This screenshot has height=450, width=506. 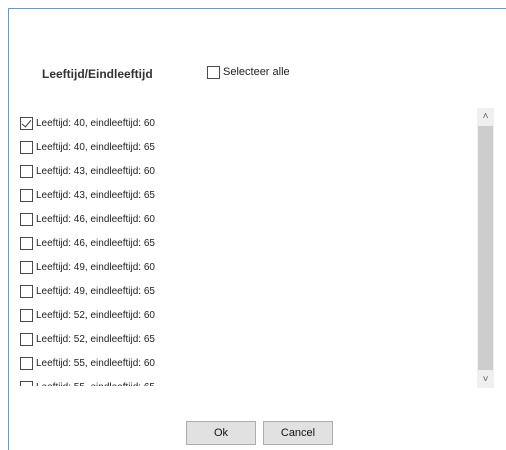 I want to click on list-item: Leeftijd: 52, eindleeftijd: 65, so click(x=245, y=338).